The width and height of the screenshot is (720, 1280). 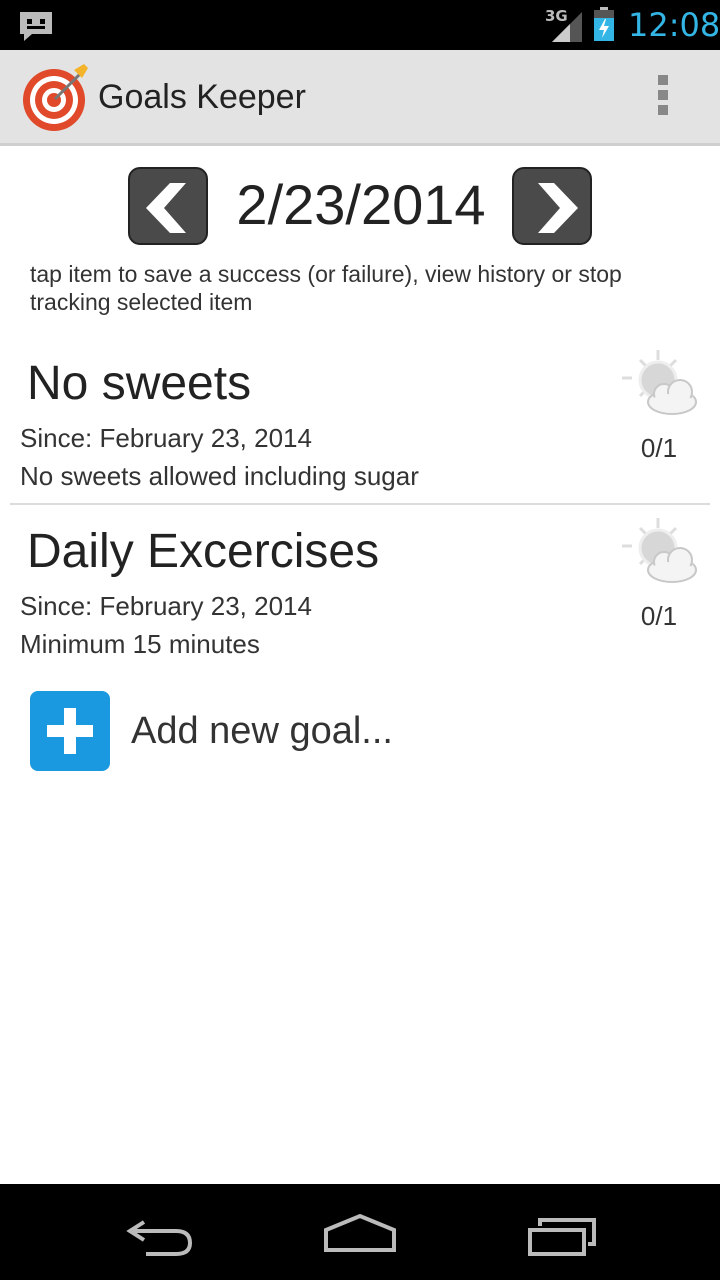 I want to click on next-day-button, so click(x=552, y=206).